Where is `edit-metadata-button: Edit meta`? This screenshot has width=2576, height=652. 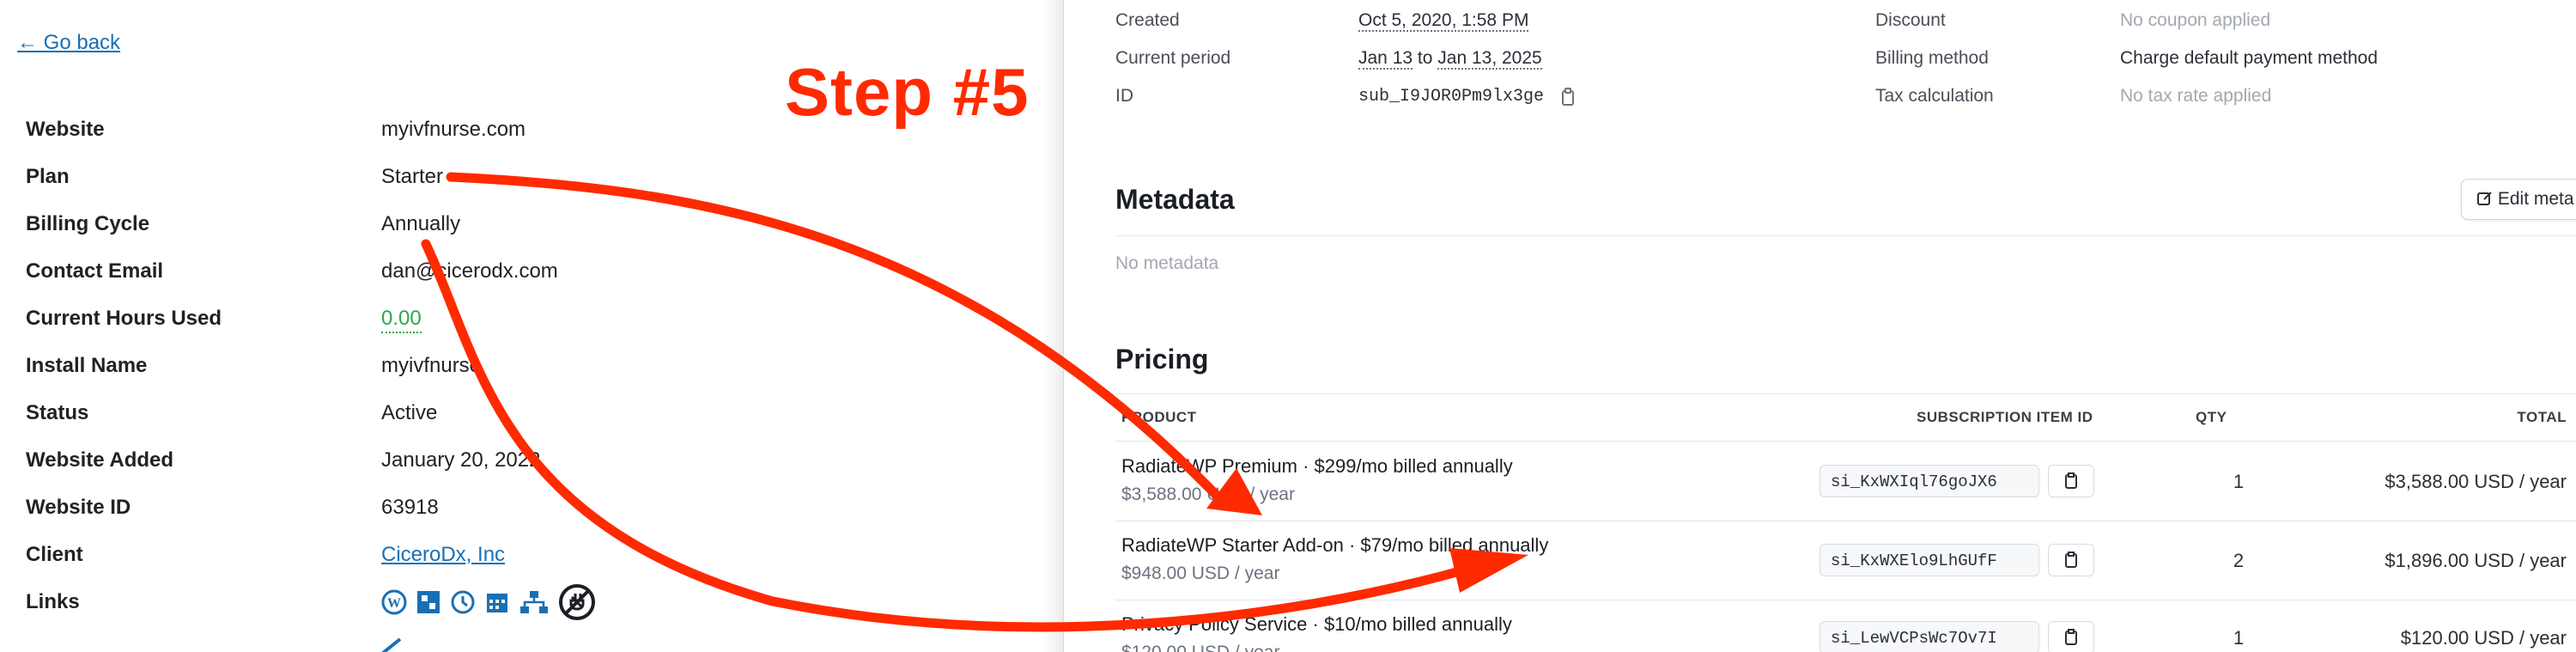 edit-metadata-button: Edit meta is located at coordinates (2518, 199).